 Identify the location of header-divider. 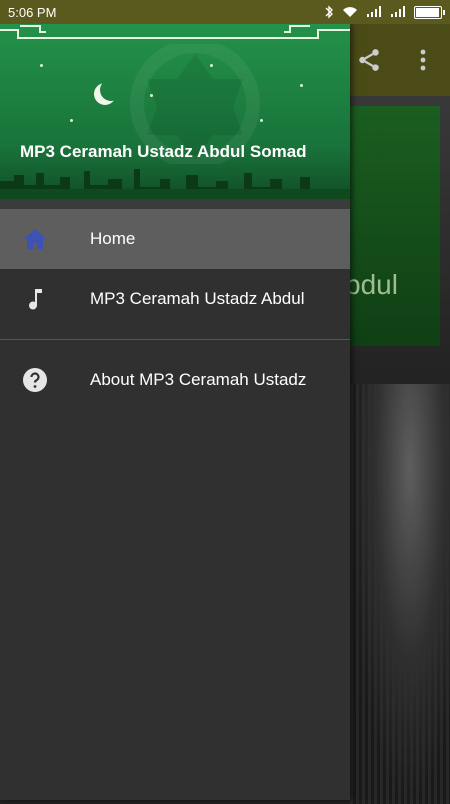
(175, 204).